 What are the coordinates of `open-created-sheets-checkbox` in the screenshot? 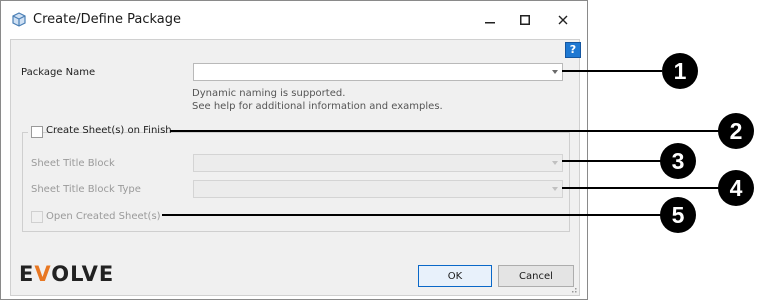 It's located at (37, 217).